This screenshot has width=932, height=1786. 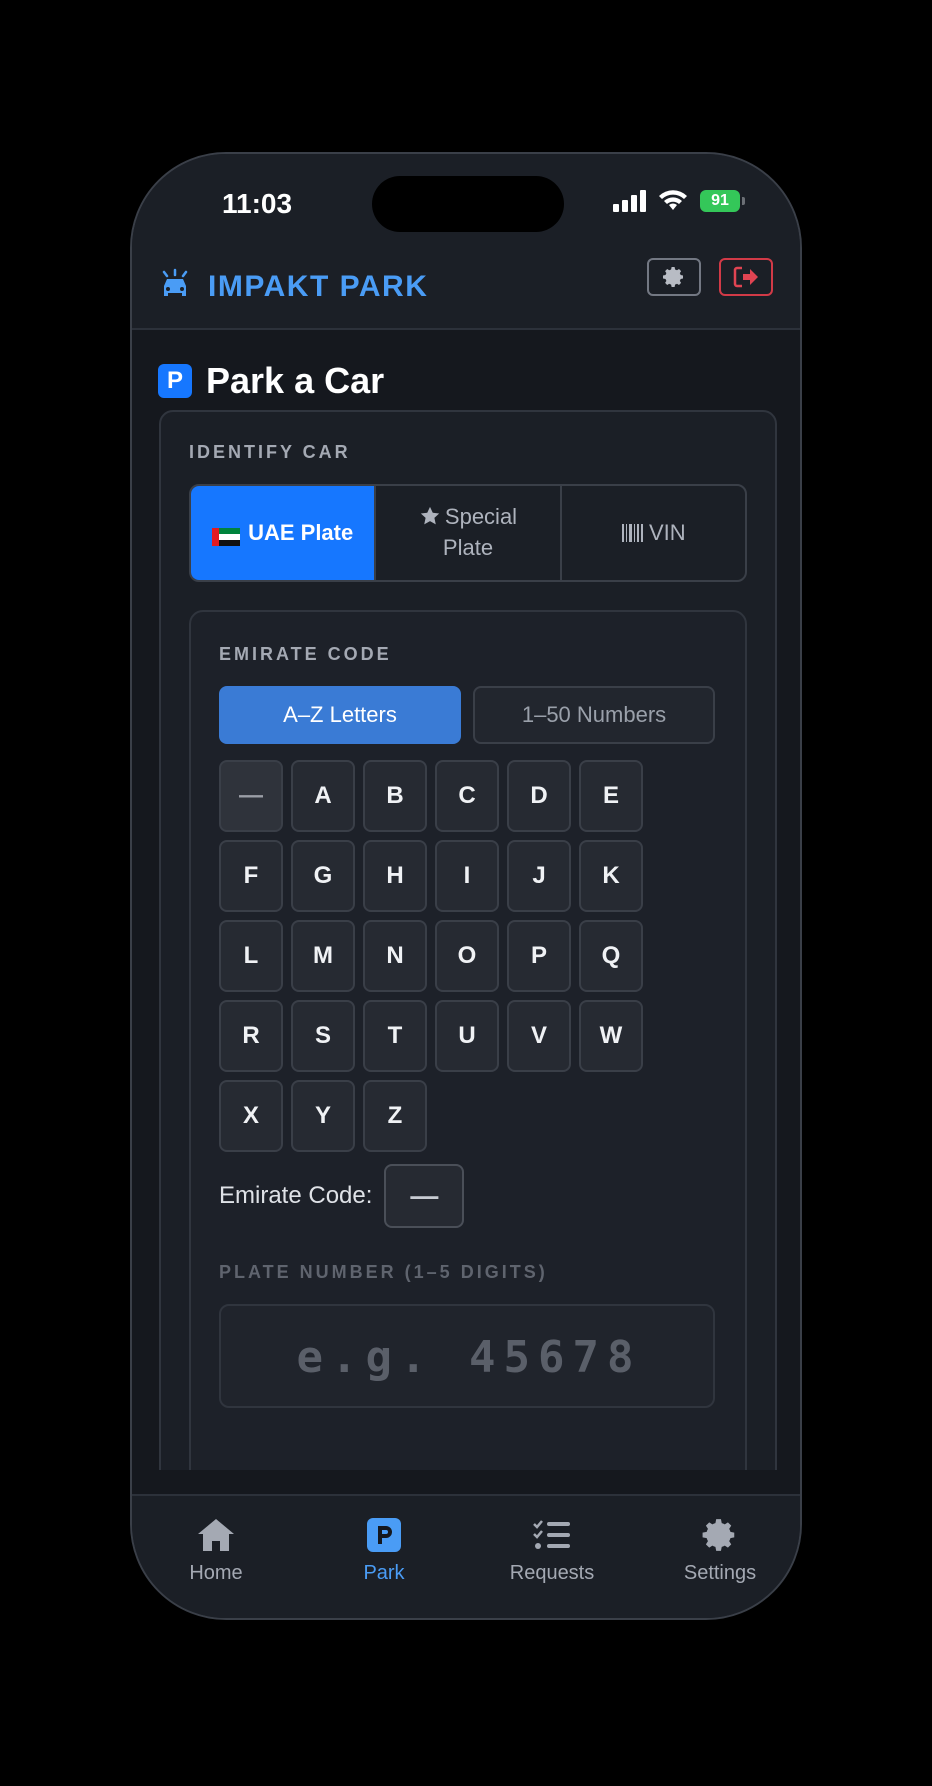 I want to click on identify-car-label: IDENTIFY CAR, so click(x=270, y=452).